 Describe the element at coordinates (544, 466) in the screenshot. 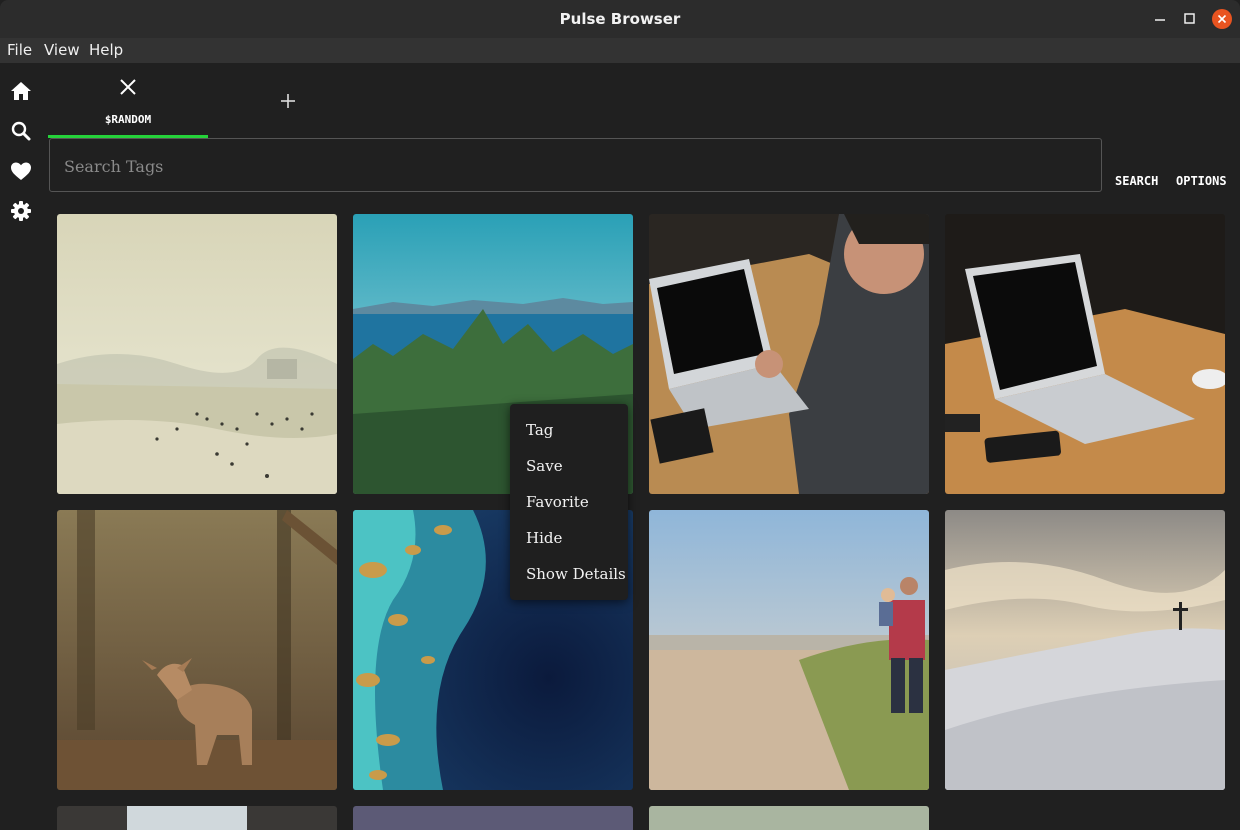

I see `context-menu-save: Save` at that location.